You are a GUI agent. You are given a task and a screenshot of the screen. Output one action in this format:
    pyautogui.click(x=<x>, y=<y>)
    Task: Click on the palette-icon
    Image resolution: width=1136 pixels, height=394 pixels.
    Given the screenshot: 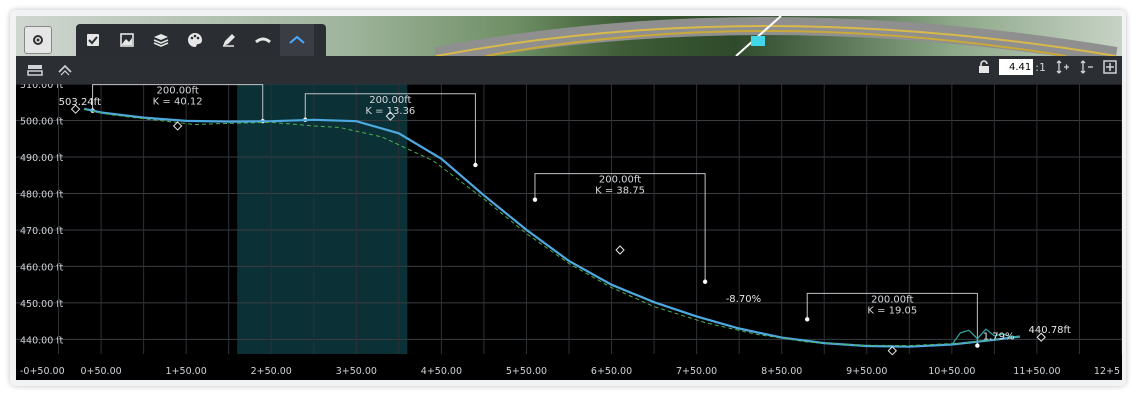 What is the action you would take?
    pyautogui.click(x=195, y=40)
    